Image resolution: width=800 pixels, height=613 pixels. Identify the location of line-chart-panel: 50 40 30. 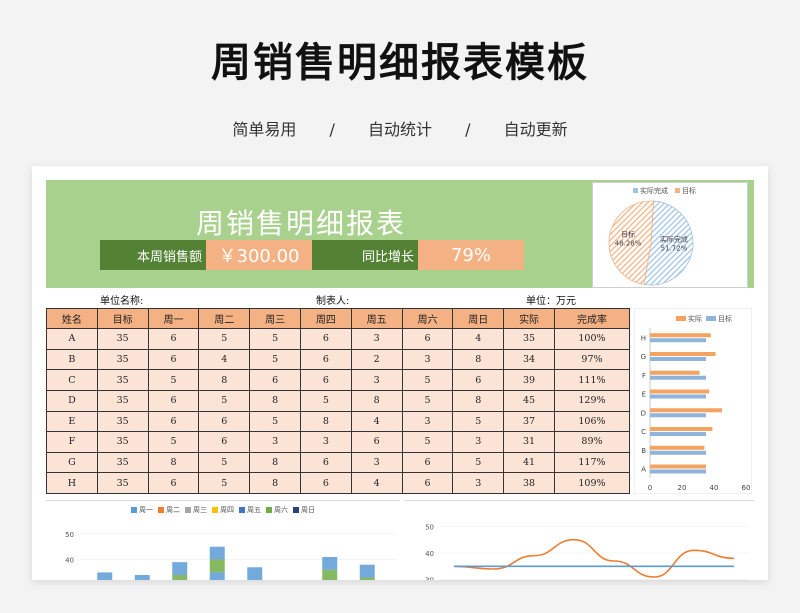
(579, 540).